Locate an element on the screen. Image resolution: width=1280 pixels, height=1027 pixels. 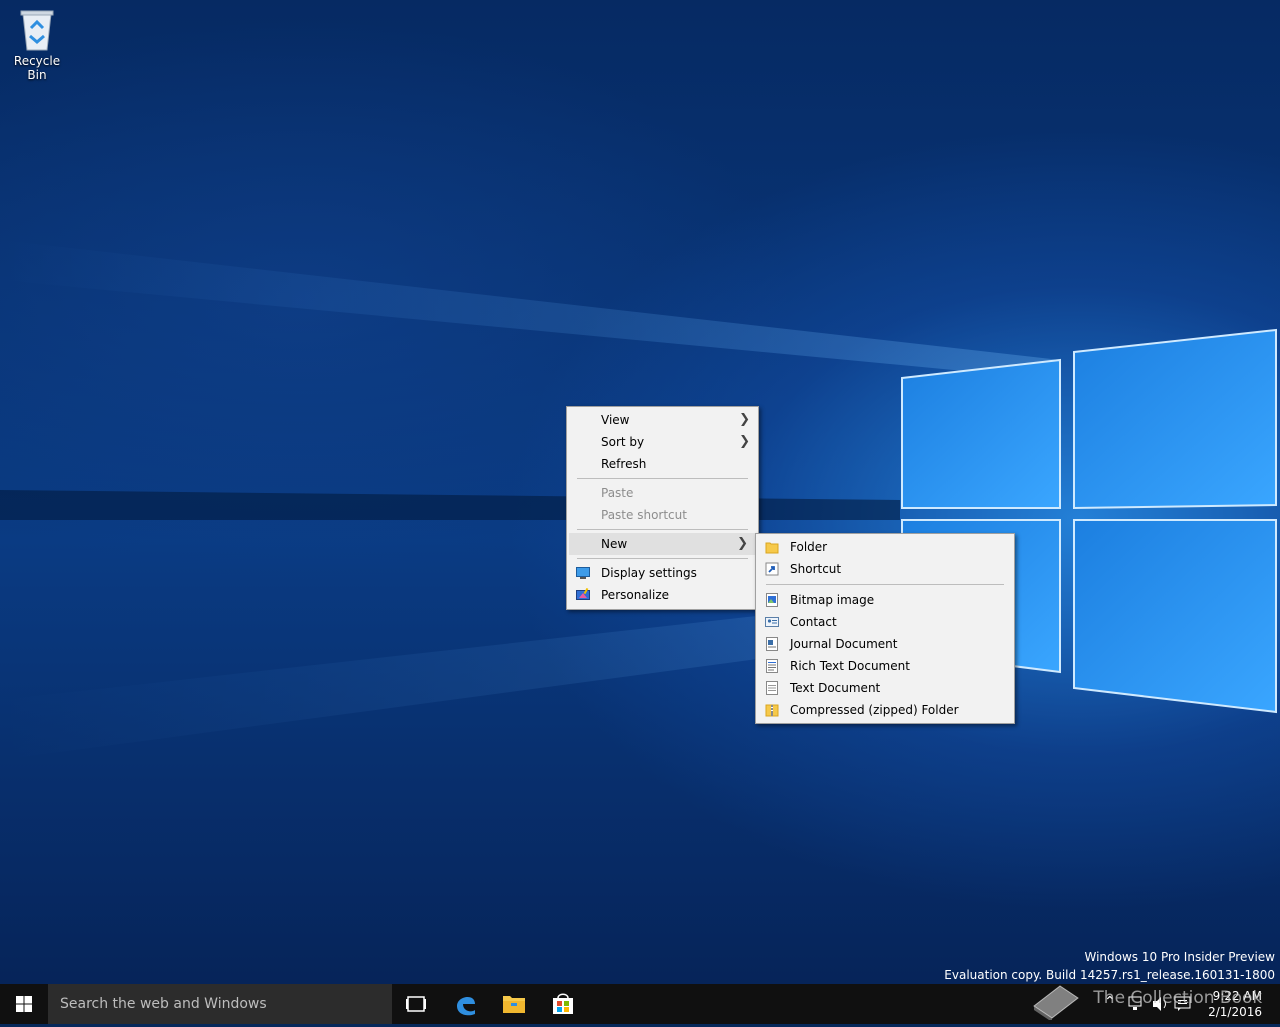
new-bitmap-item: Bitmap image is located at coordinates (885, 600).